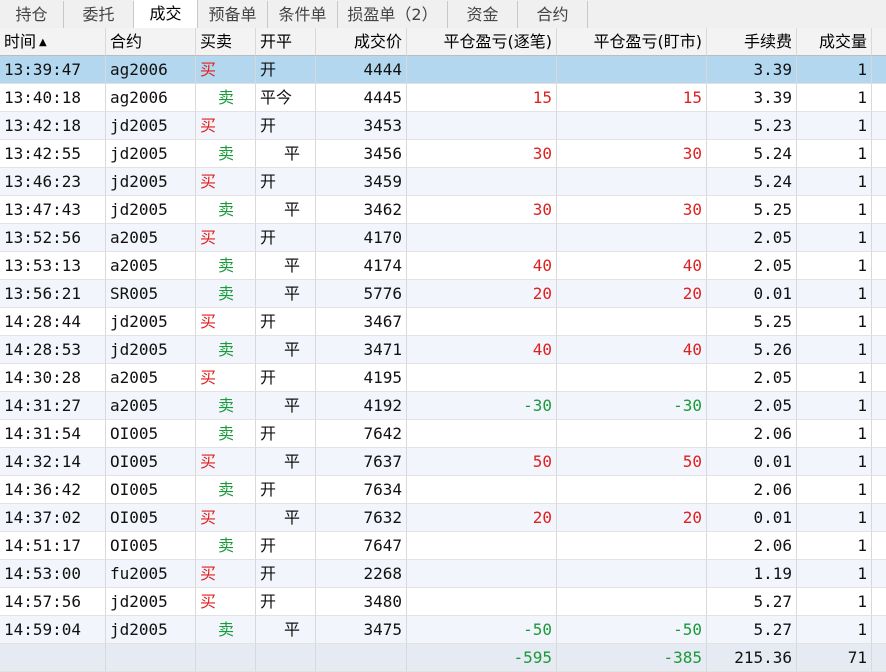 This screenshot has width=886, height=672. Describe the element at coordinates (53, 266) in the screenshot. I see `cell-time: 13:53:13` at that location.